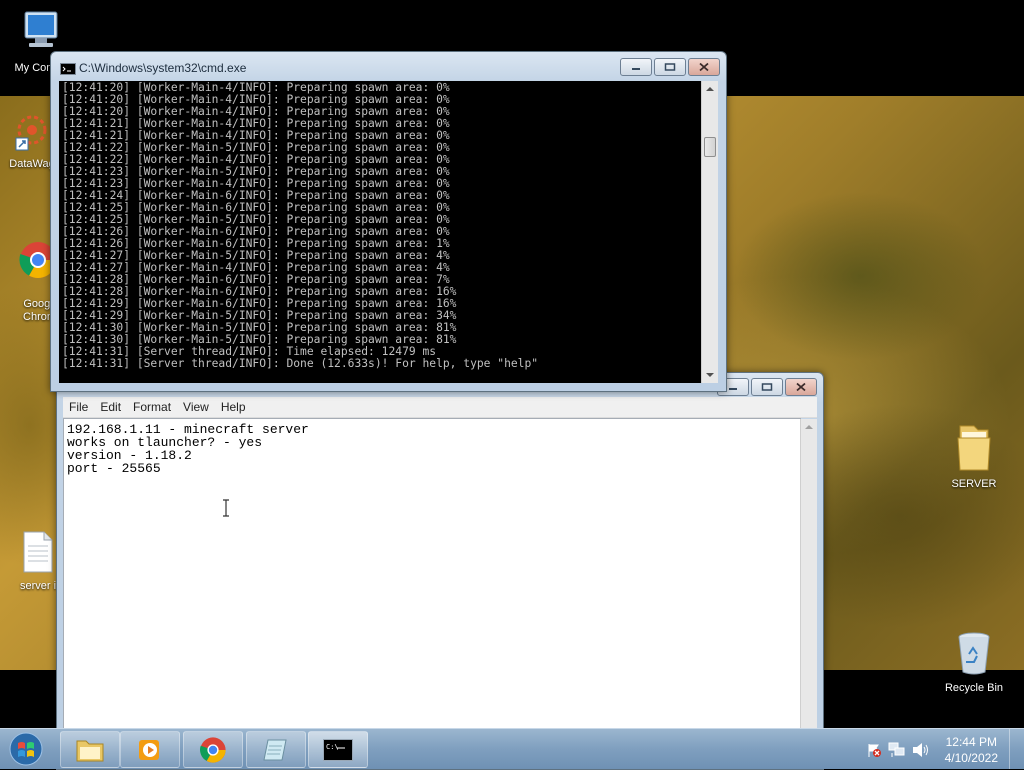 This screenshot has width=1024, height=770. What do you see at coordinates (921, 750) in the screenshot?
I see `volume-icon` at bounding box center [921, 750].